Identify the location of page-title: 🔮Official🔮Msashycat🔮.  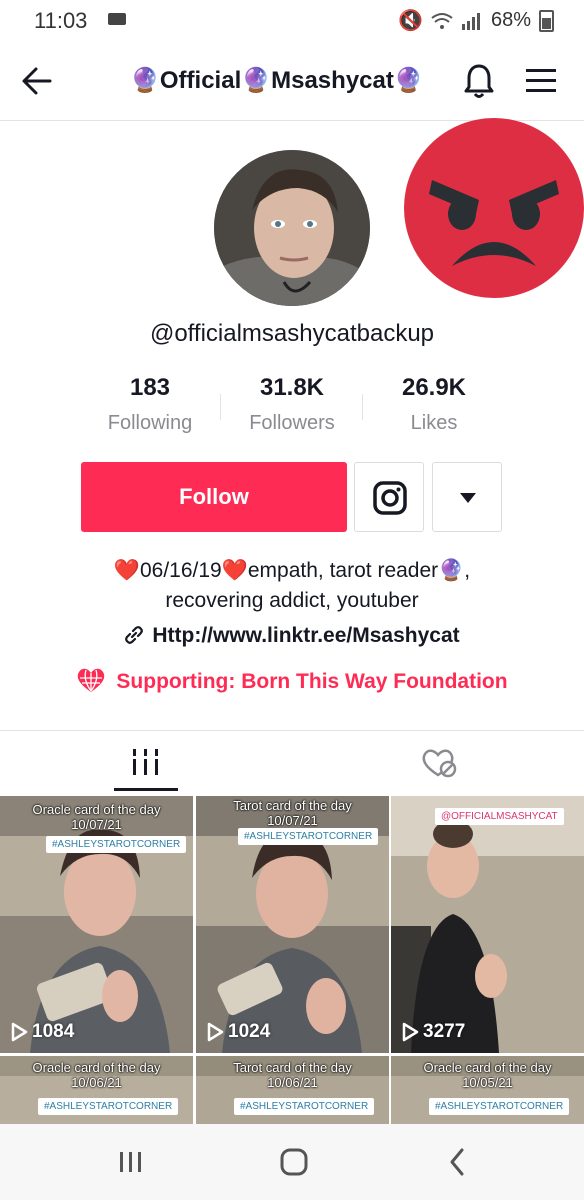
(277, 80).